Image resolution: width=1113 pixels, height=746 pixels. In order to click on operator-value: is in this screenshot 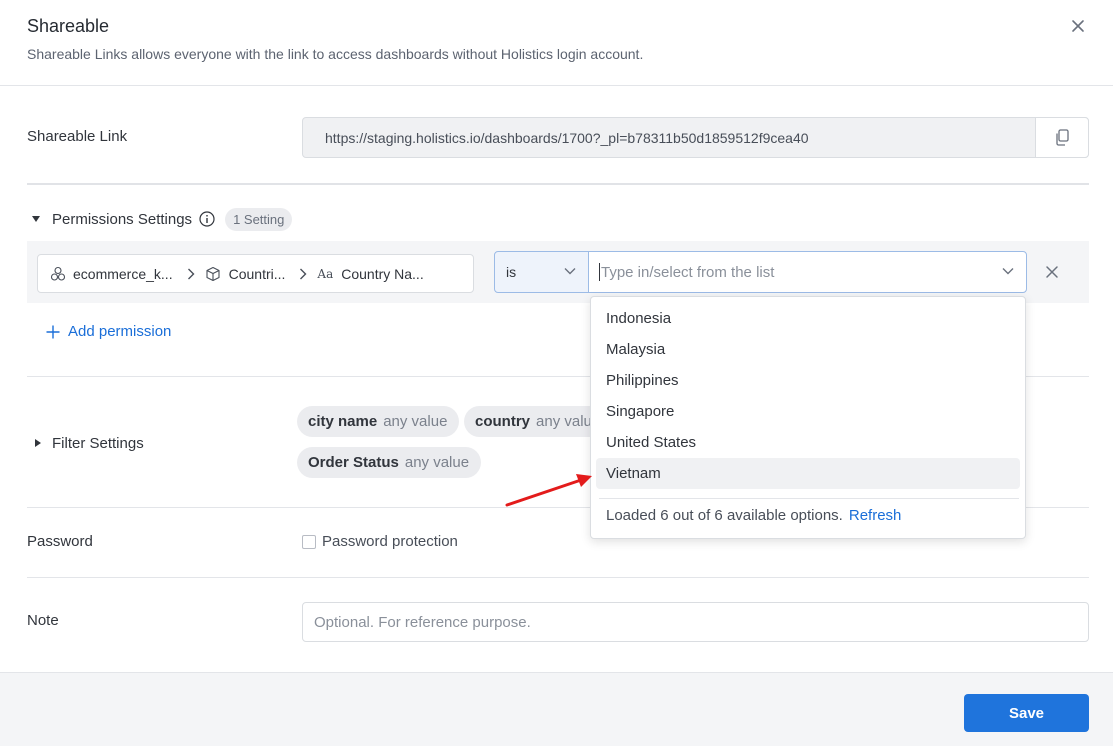, I will do `click(511, 272)`.